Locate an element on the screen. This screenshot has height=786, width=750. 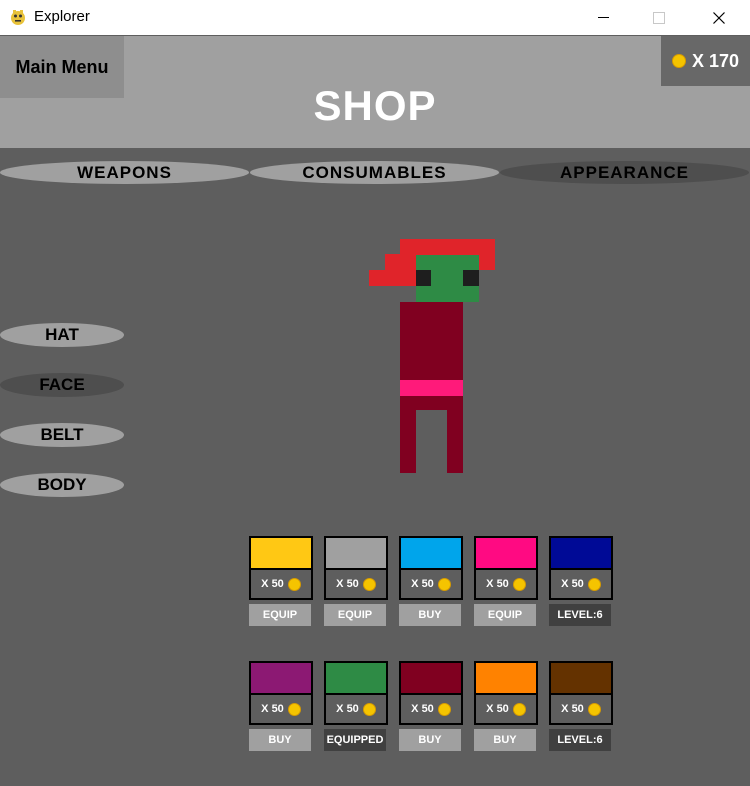
category-face: FACE is located at coordinates (62, 385).